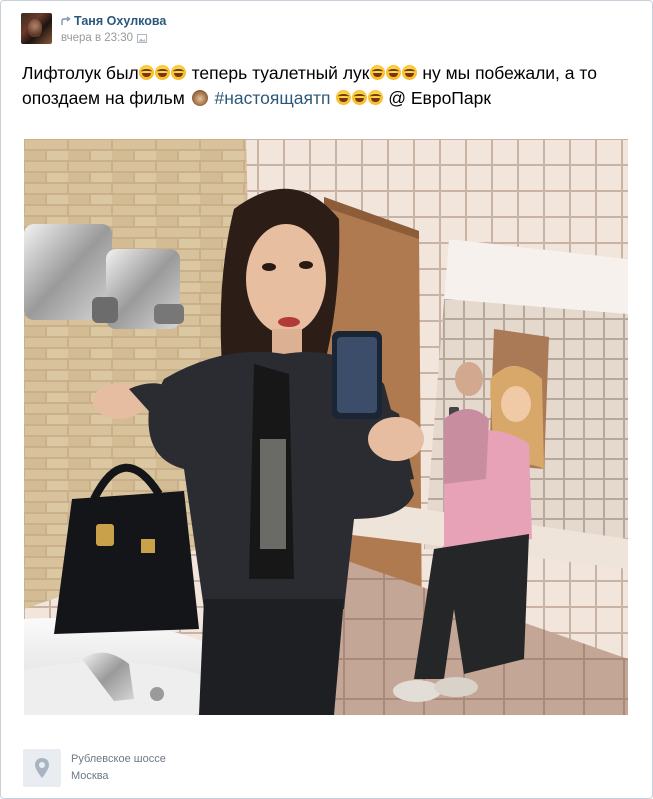 The width and height of the screenshot is (653, 799). What do you see at coordinates (97, 38) in the screenshot?
I see `post-time: вчера в 23:30` at bounding box center [97, 38].